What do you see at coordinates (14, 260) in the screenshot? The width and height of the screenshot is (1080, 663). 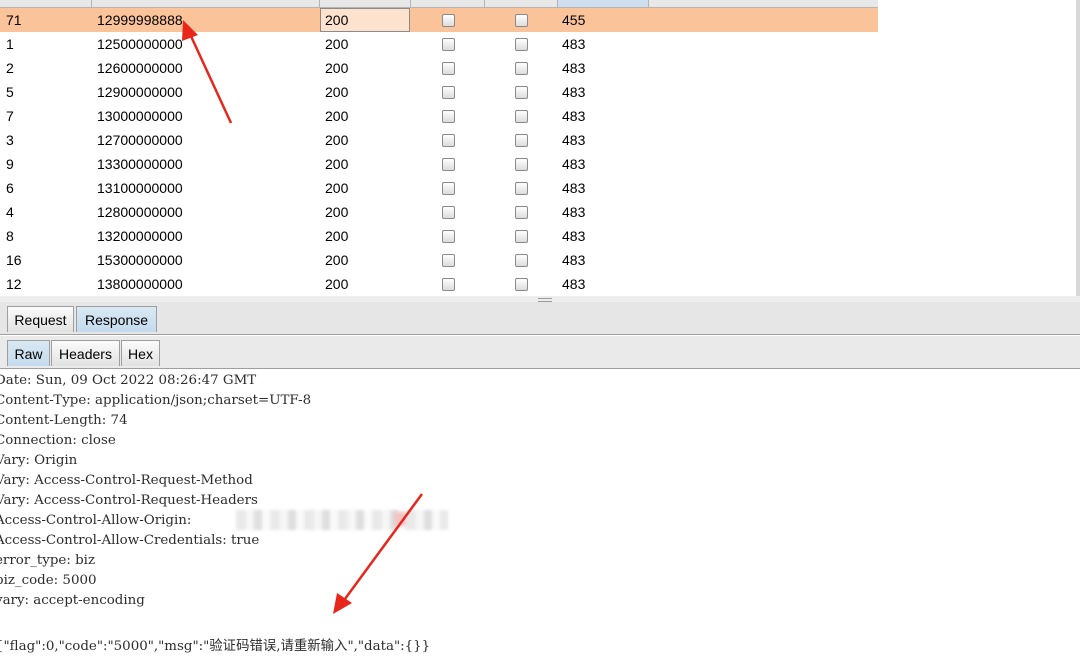 I see `cell-request: 16` at bounding box center [14, 260].